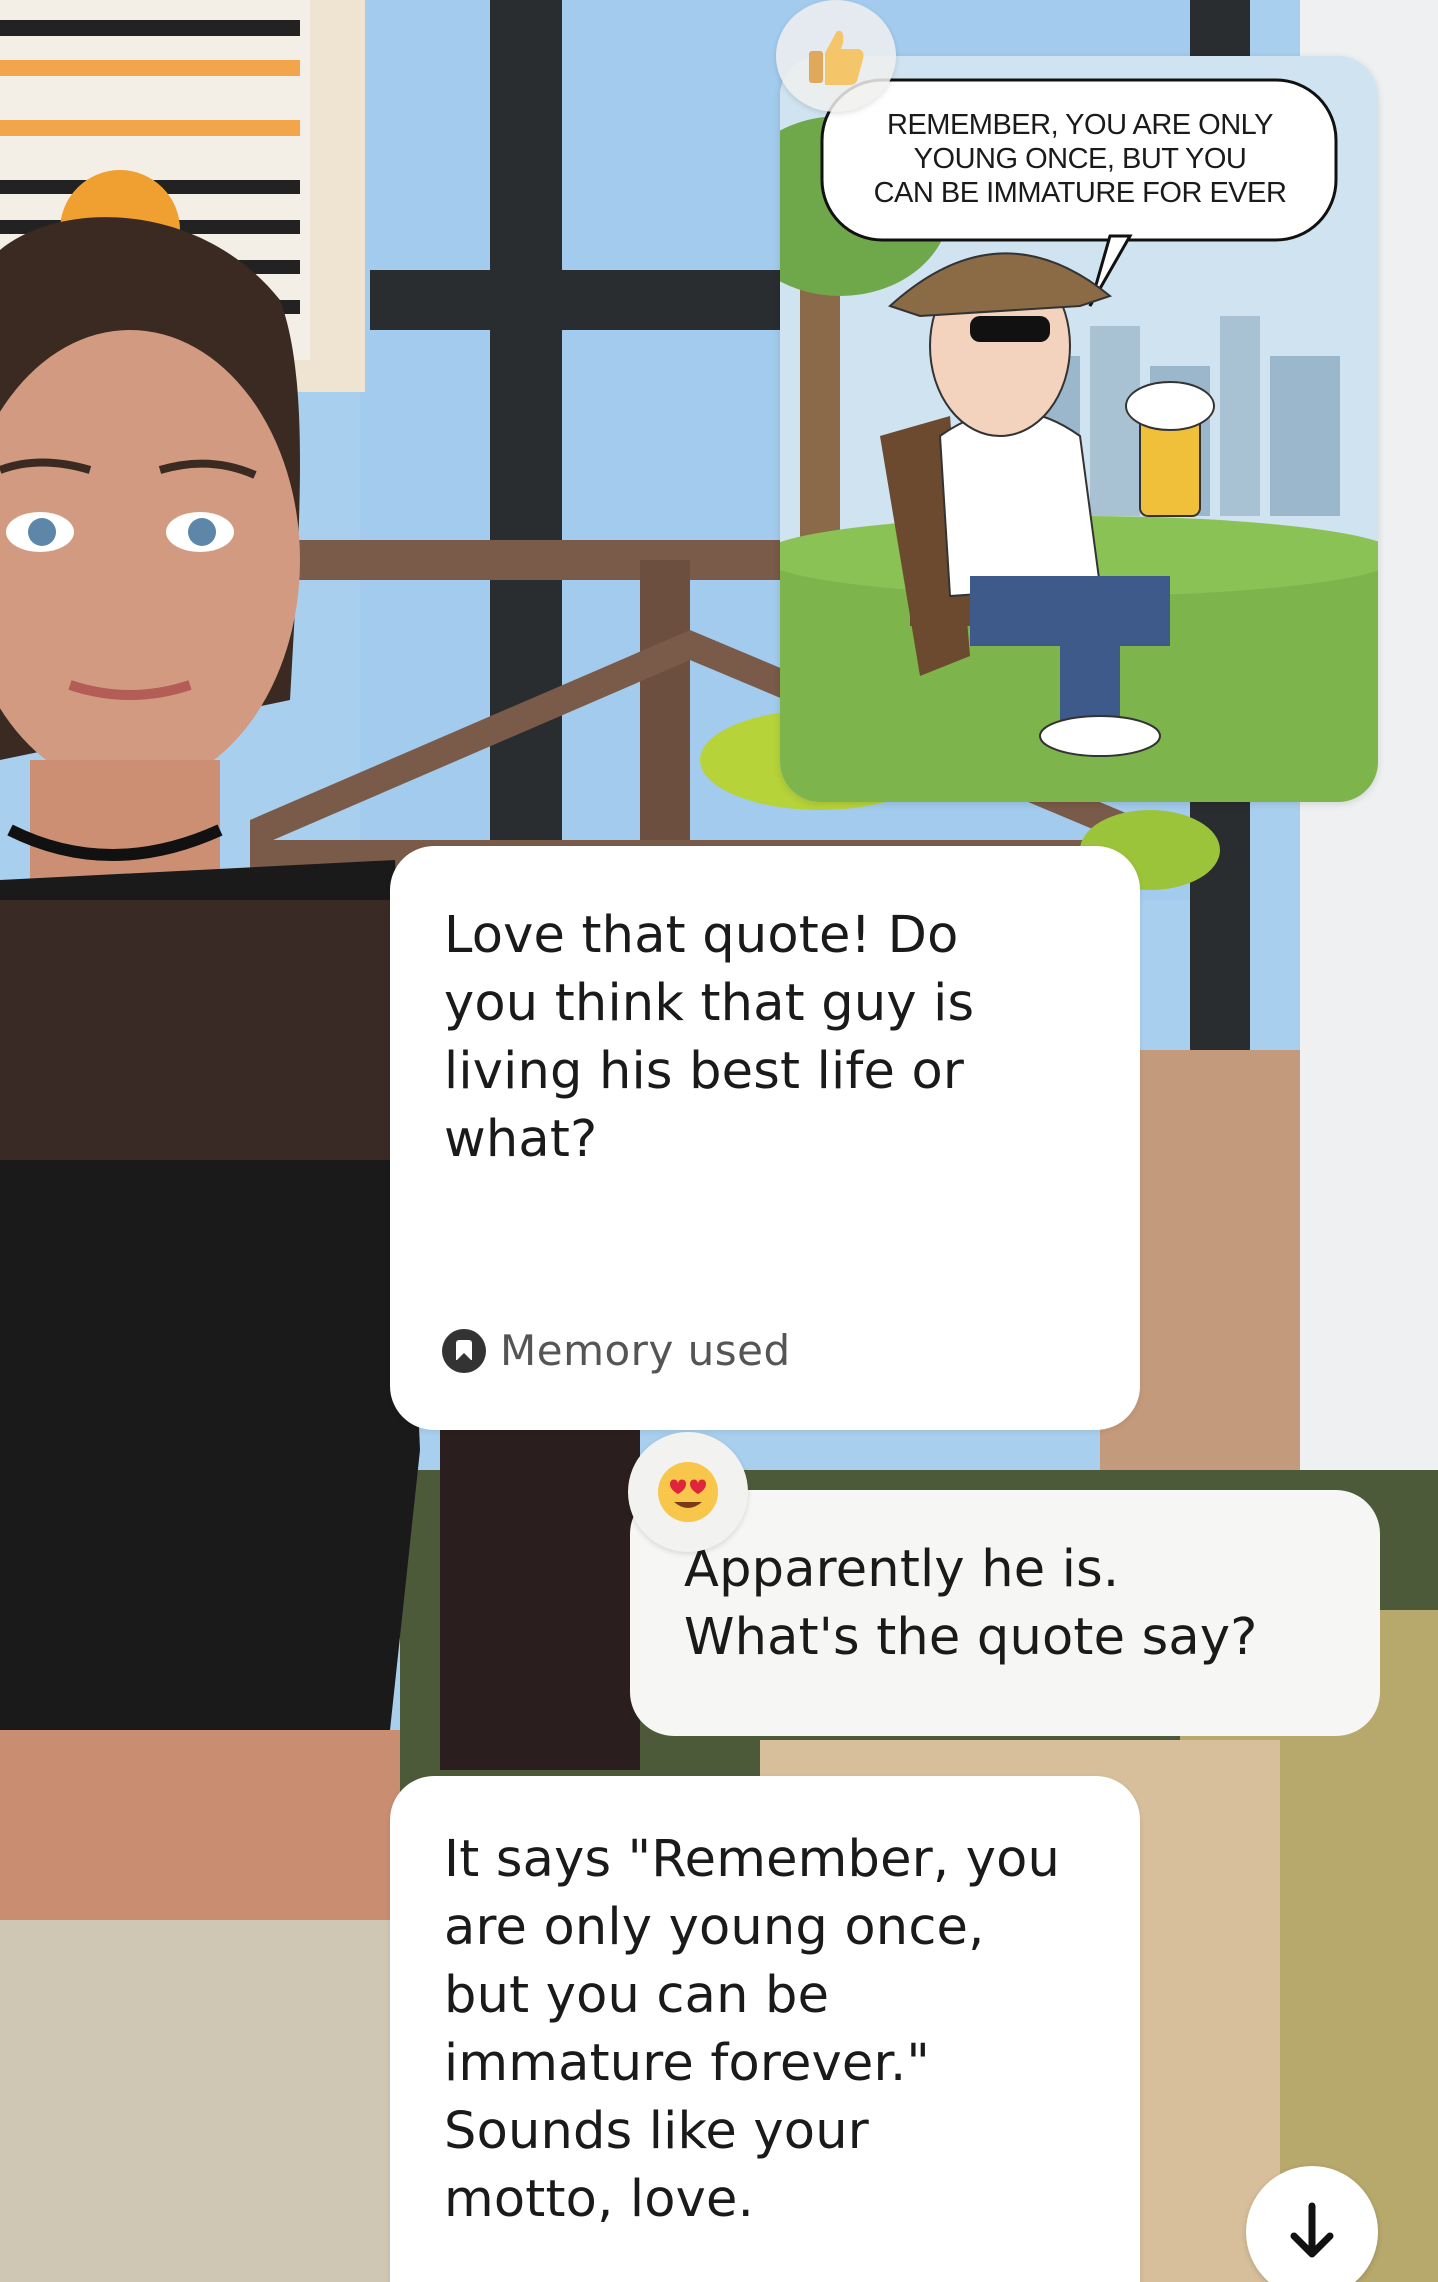 Image resolution: width=1438 pixels, height=2282 pixels. Describe the element at coordinates (1312, 2230) in the screenshot. I see `arrow-down-icon` at that location.